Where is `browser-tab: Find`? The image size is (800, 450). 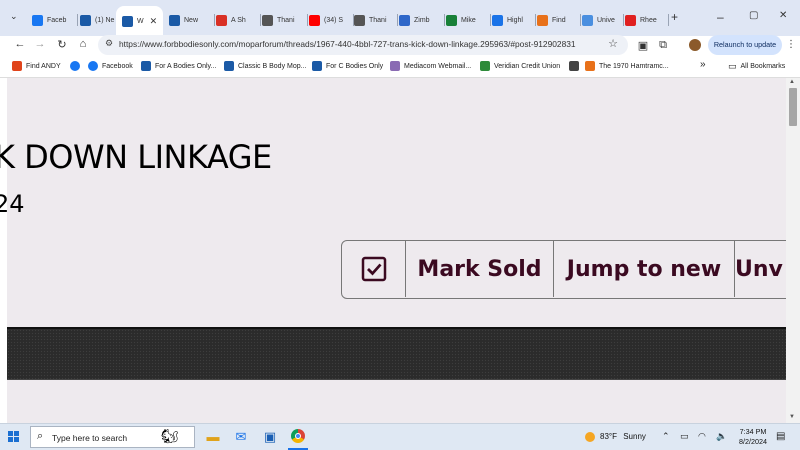
browser-tab: Find is located at coordinates (559, 20).